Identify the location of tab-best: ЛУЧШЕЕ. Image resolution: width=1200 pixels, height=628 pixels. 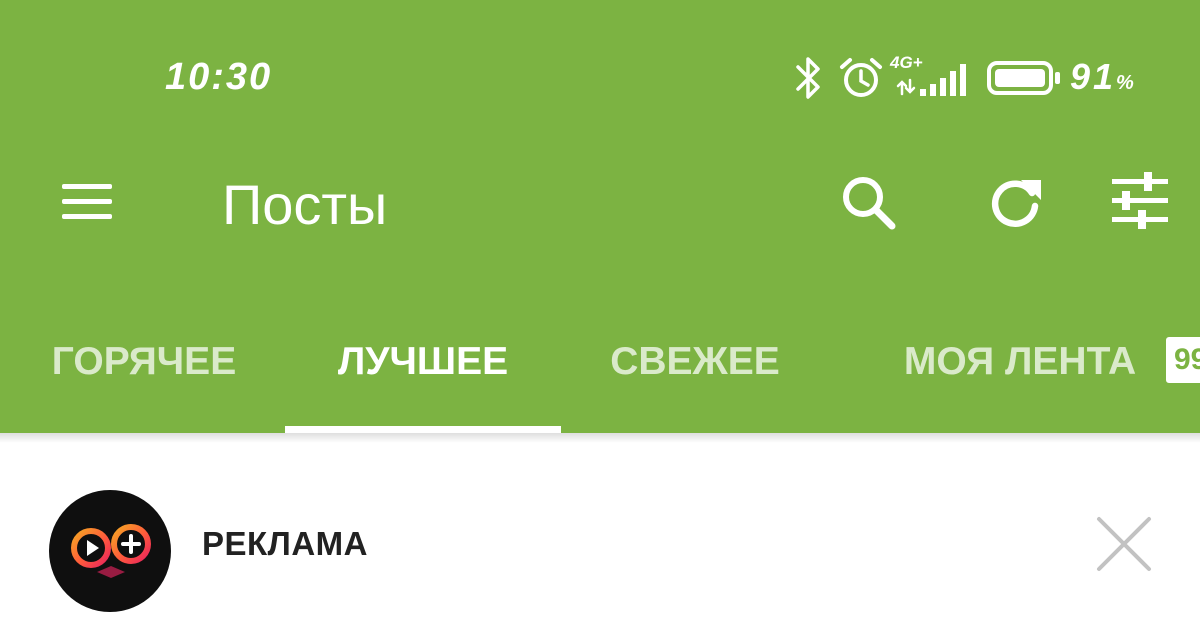
(423, 365).